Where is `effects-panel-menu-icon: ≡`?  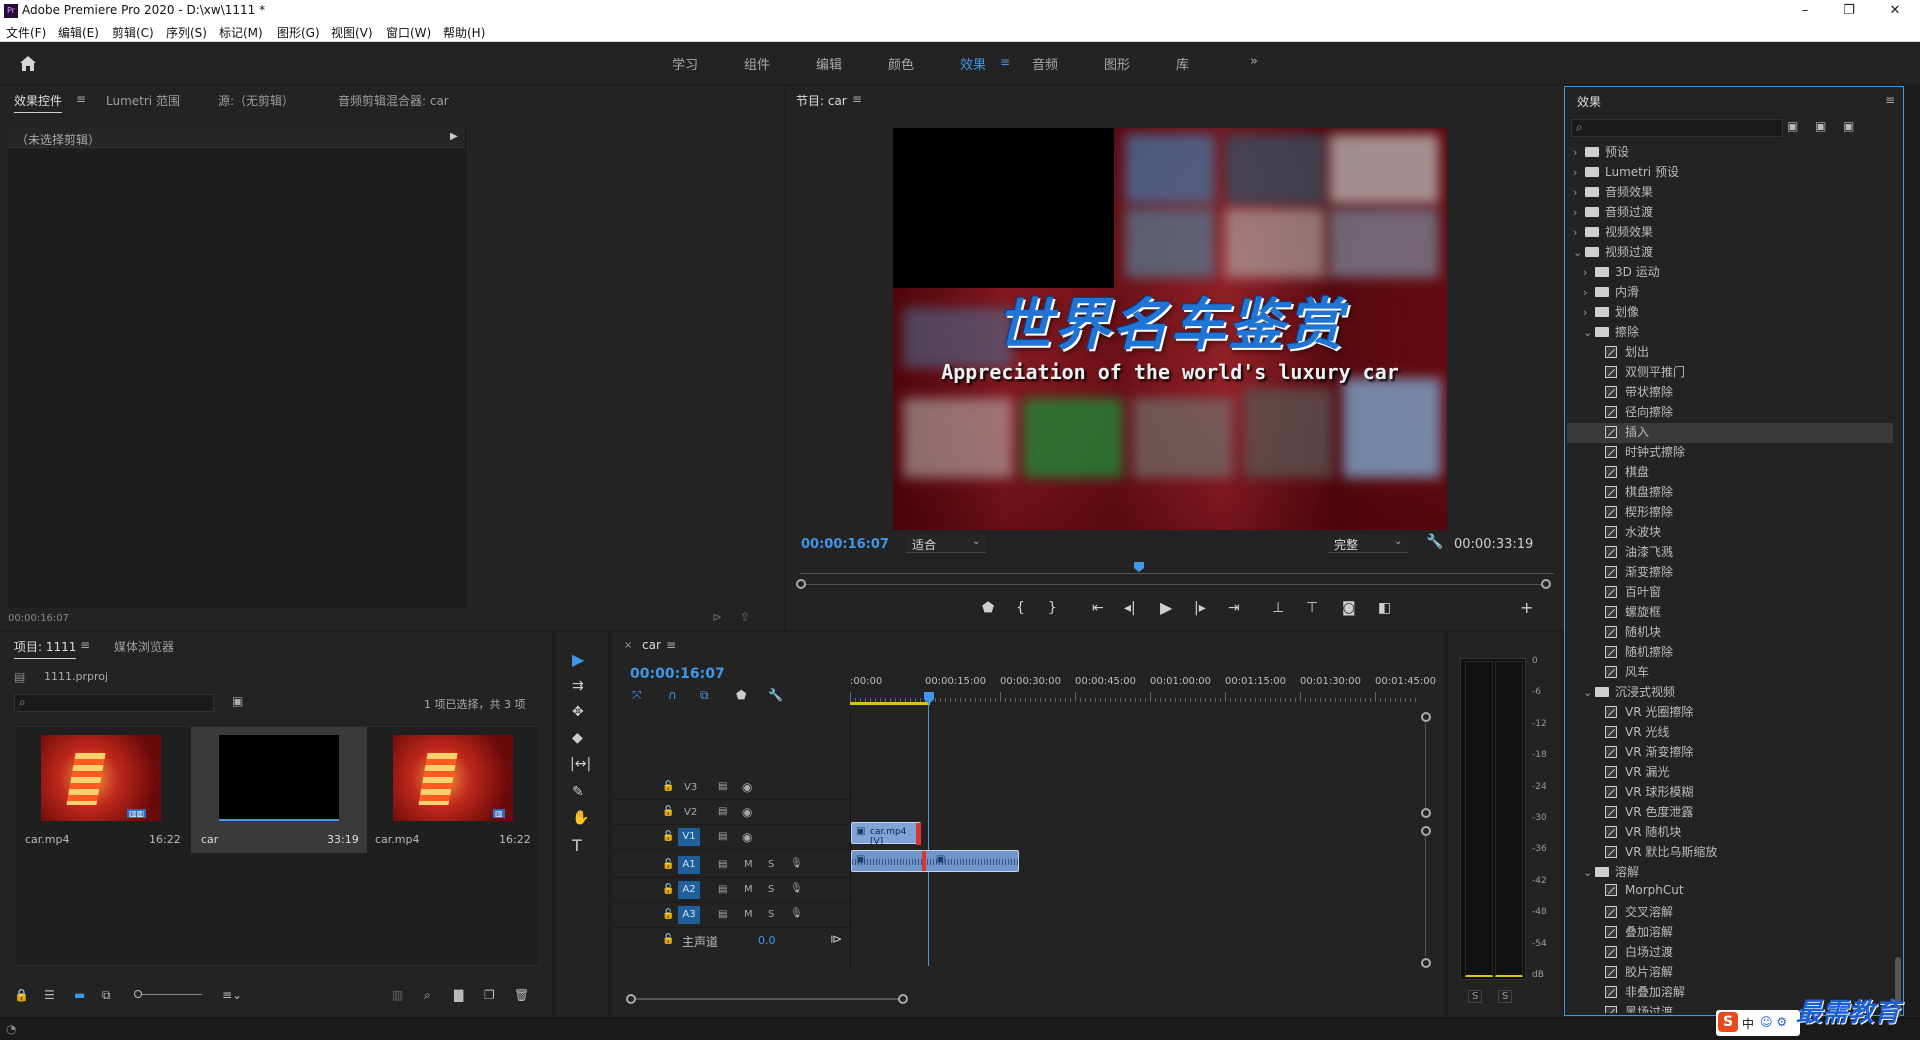 effects-panel-menu-icon: ≡ is located at coordinates (1890, 100).